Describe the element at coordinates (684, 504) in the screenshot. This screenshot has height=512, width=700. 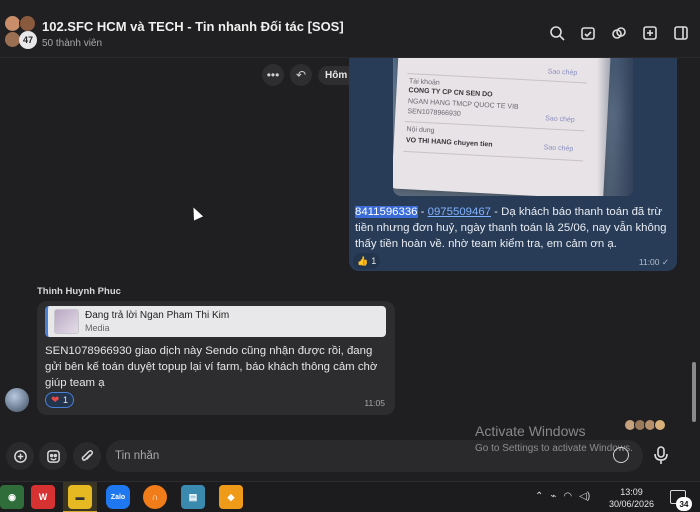
I see `notification-count: 34` at that location.